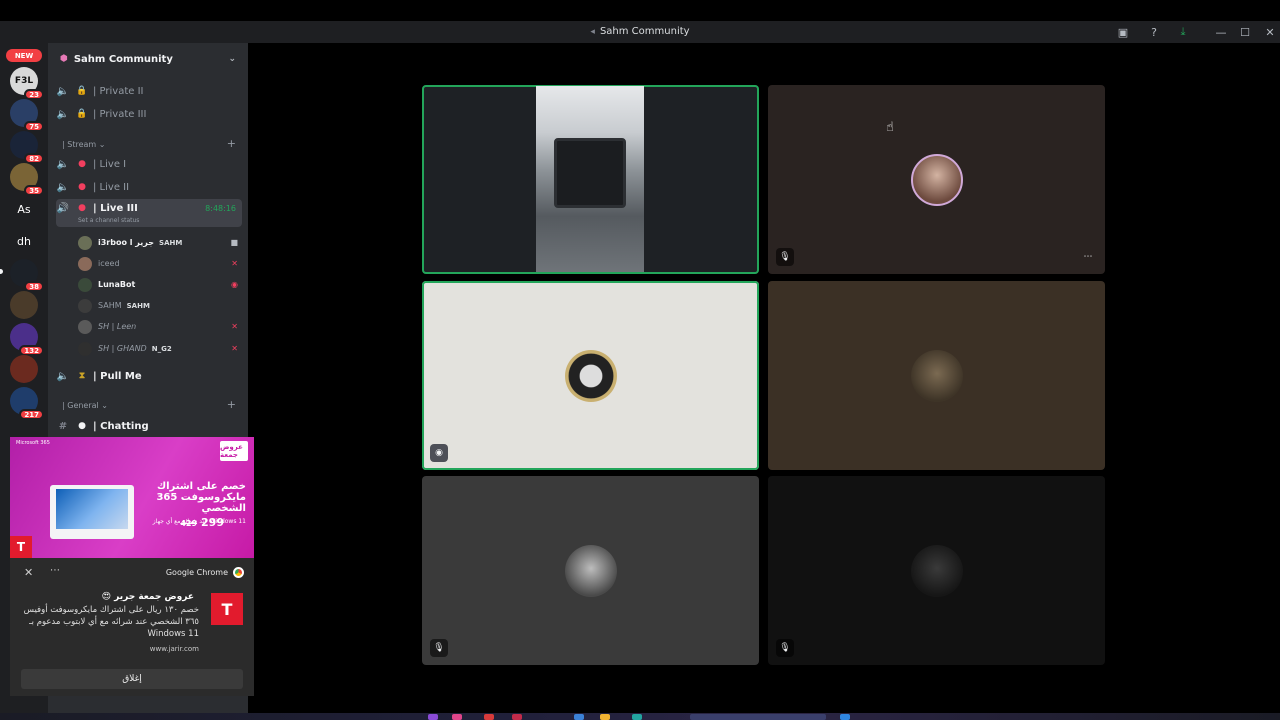  I want to click on help-icon: ?, so click(1154, 32).